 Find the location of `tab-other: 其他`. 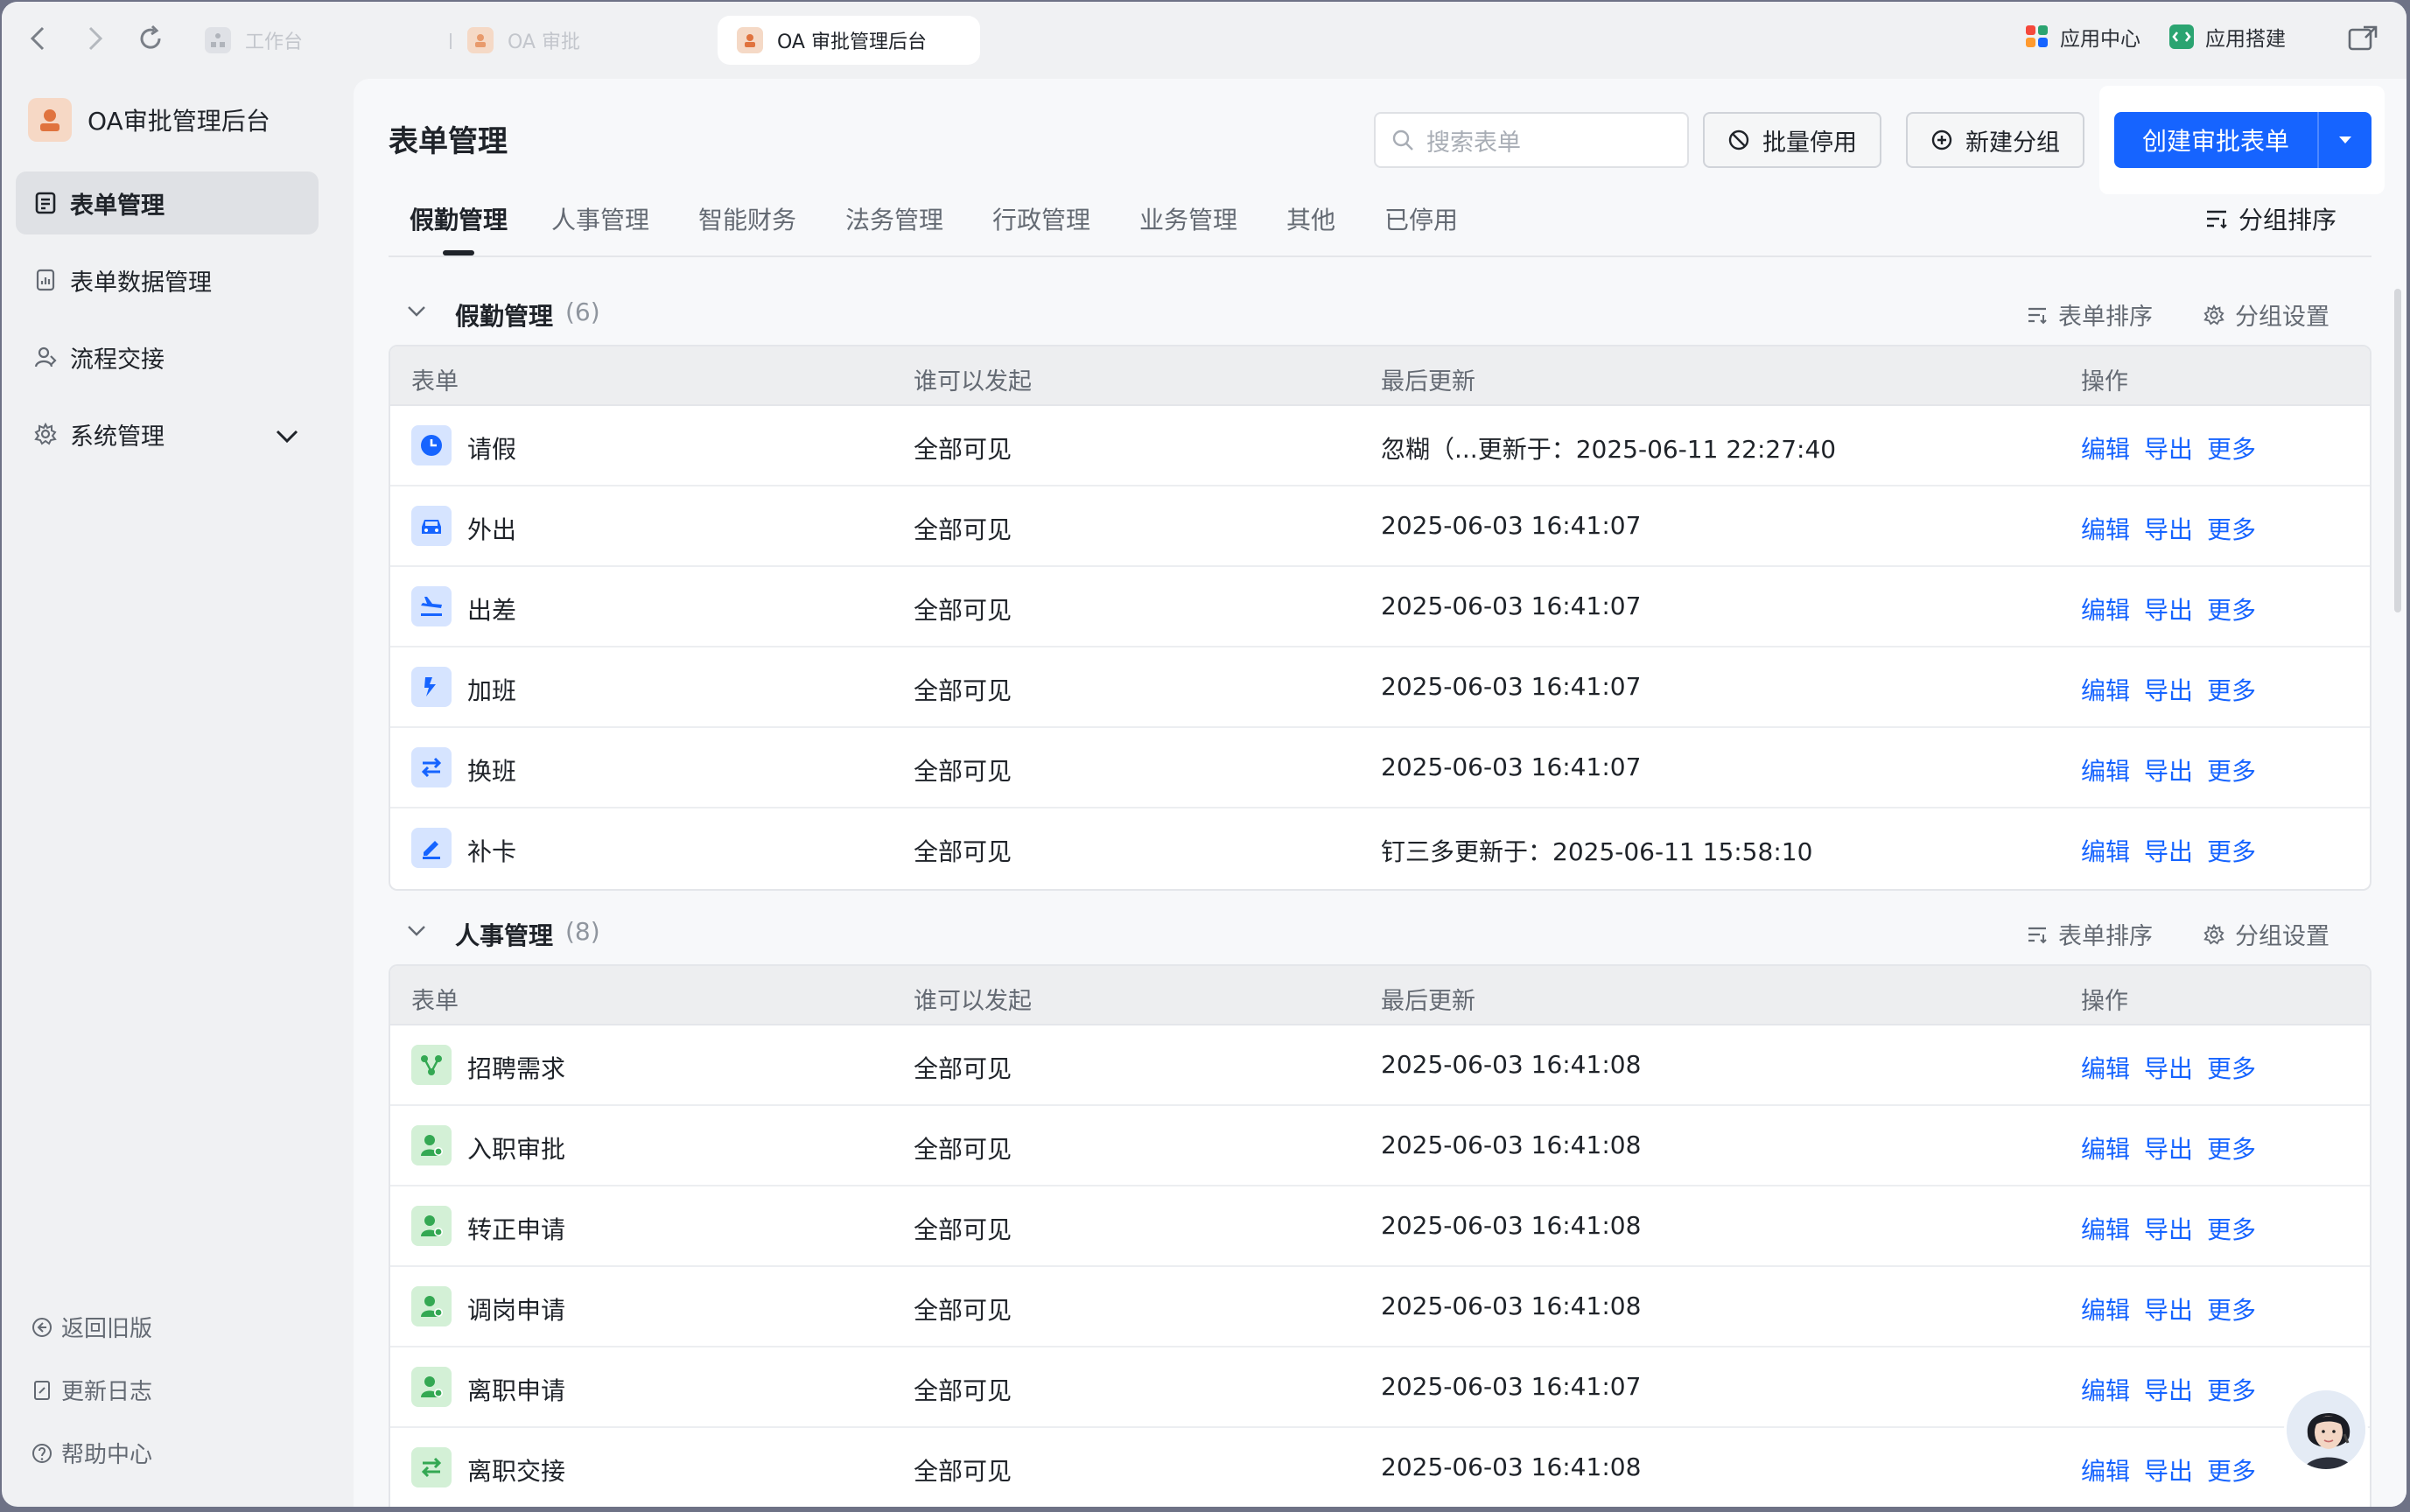

tab-other: 其他 is located at coordinates (1310, 228).